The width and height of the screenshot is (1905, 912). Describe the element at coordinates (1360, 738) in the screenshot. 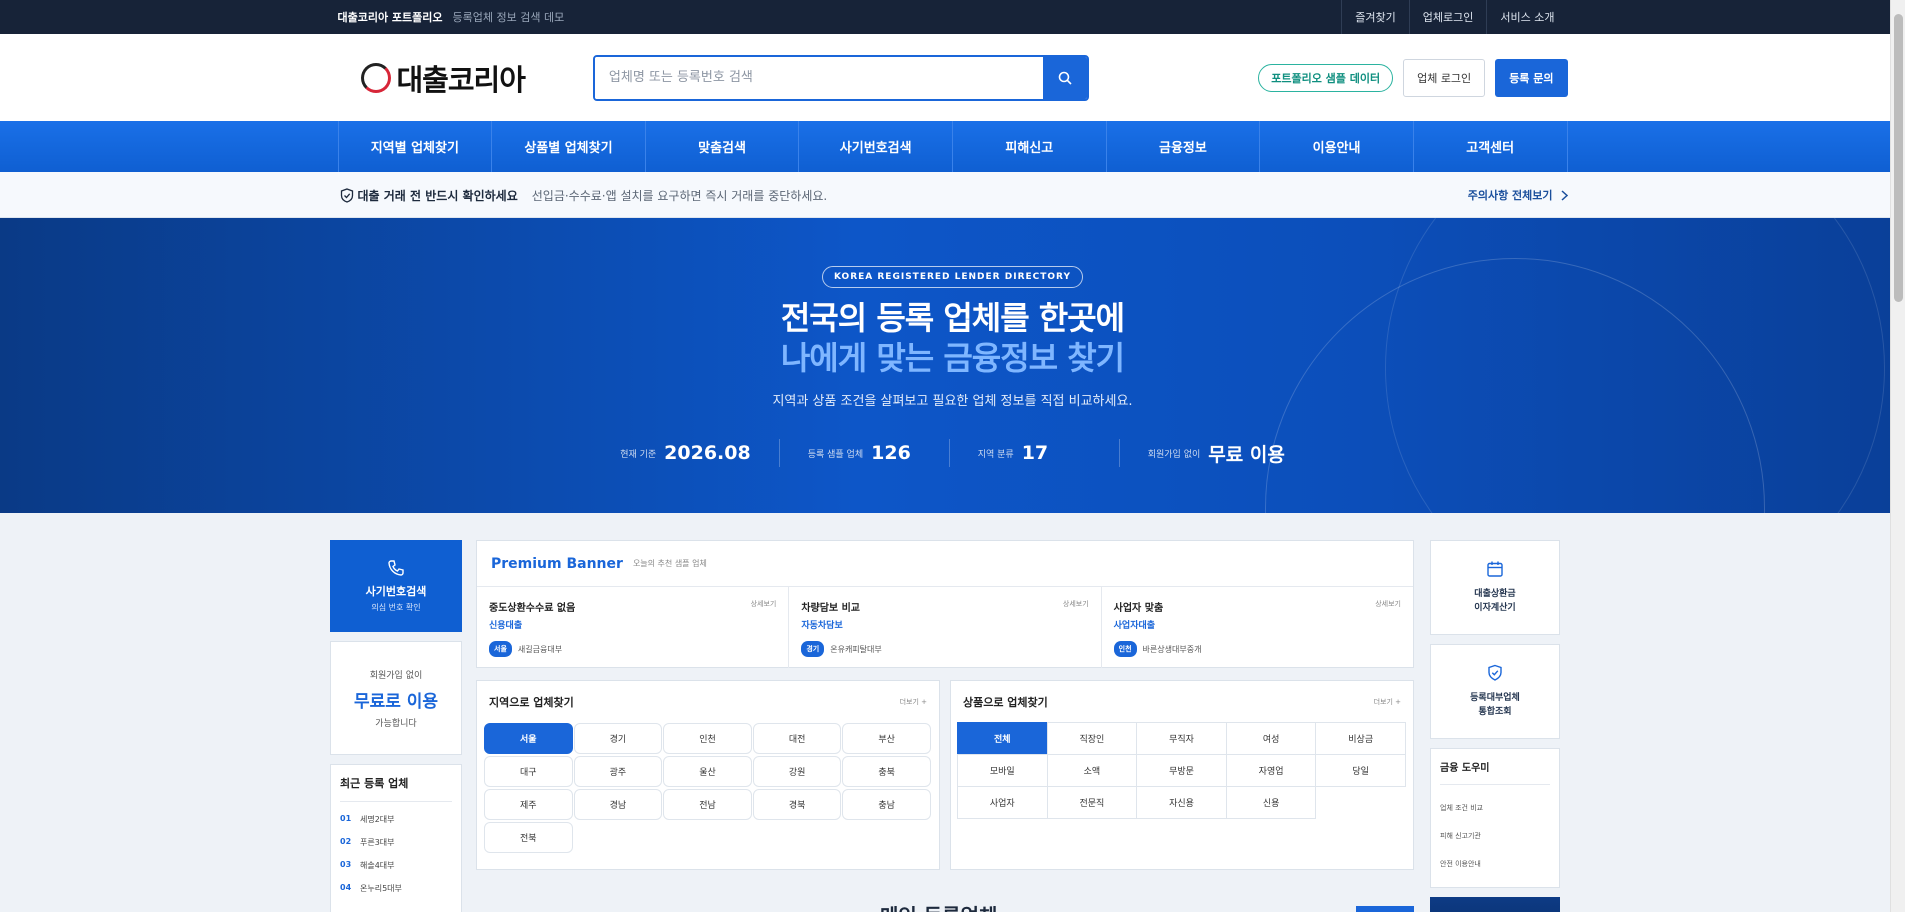

I see `product-option: 비상금` at that location.